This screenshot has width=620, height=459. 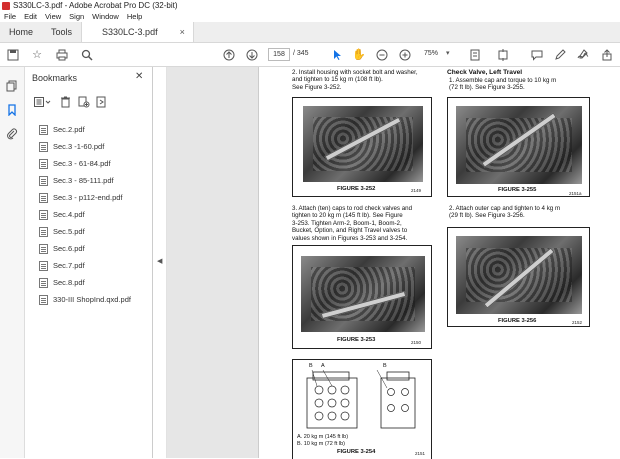 I want to click on hand-tool-icon: ✋, so click(x=359, y=55).